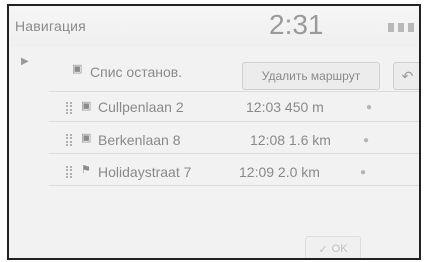  What do you see at coordinates (296, 24) in the screenshot?
I see `clock: 2:31` at bounding box center [296, 24].